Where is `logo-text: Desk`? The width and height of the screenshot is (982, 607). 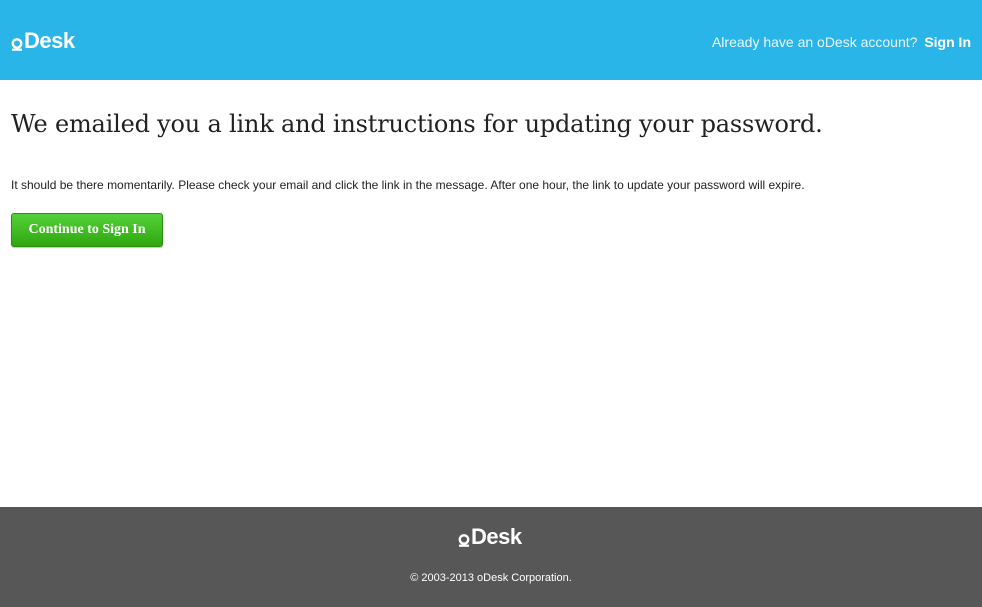
logo-text: Desk is located at coordinates (49, 40).